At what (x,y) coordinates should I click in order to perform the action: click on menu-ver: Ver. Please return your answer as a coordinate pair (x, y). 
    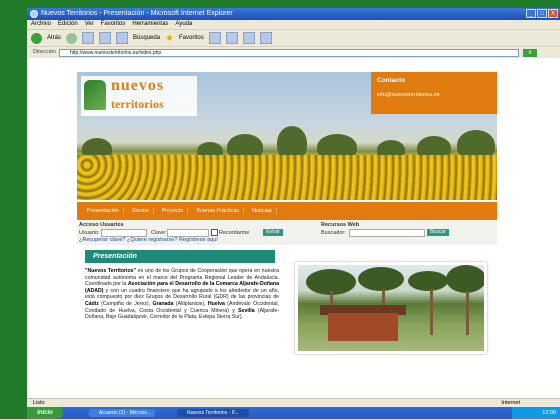
    Looking at the image, I should click on (89, 24).